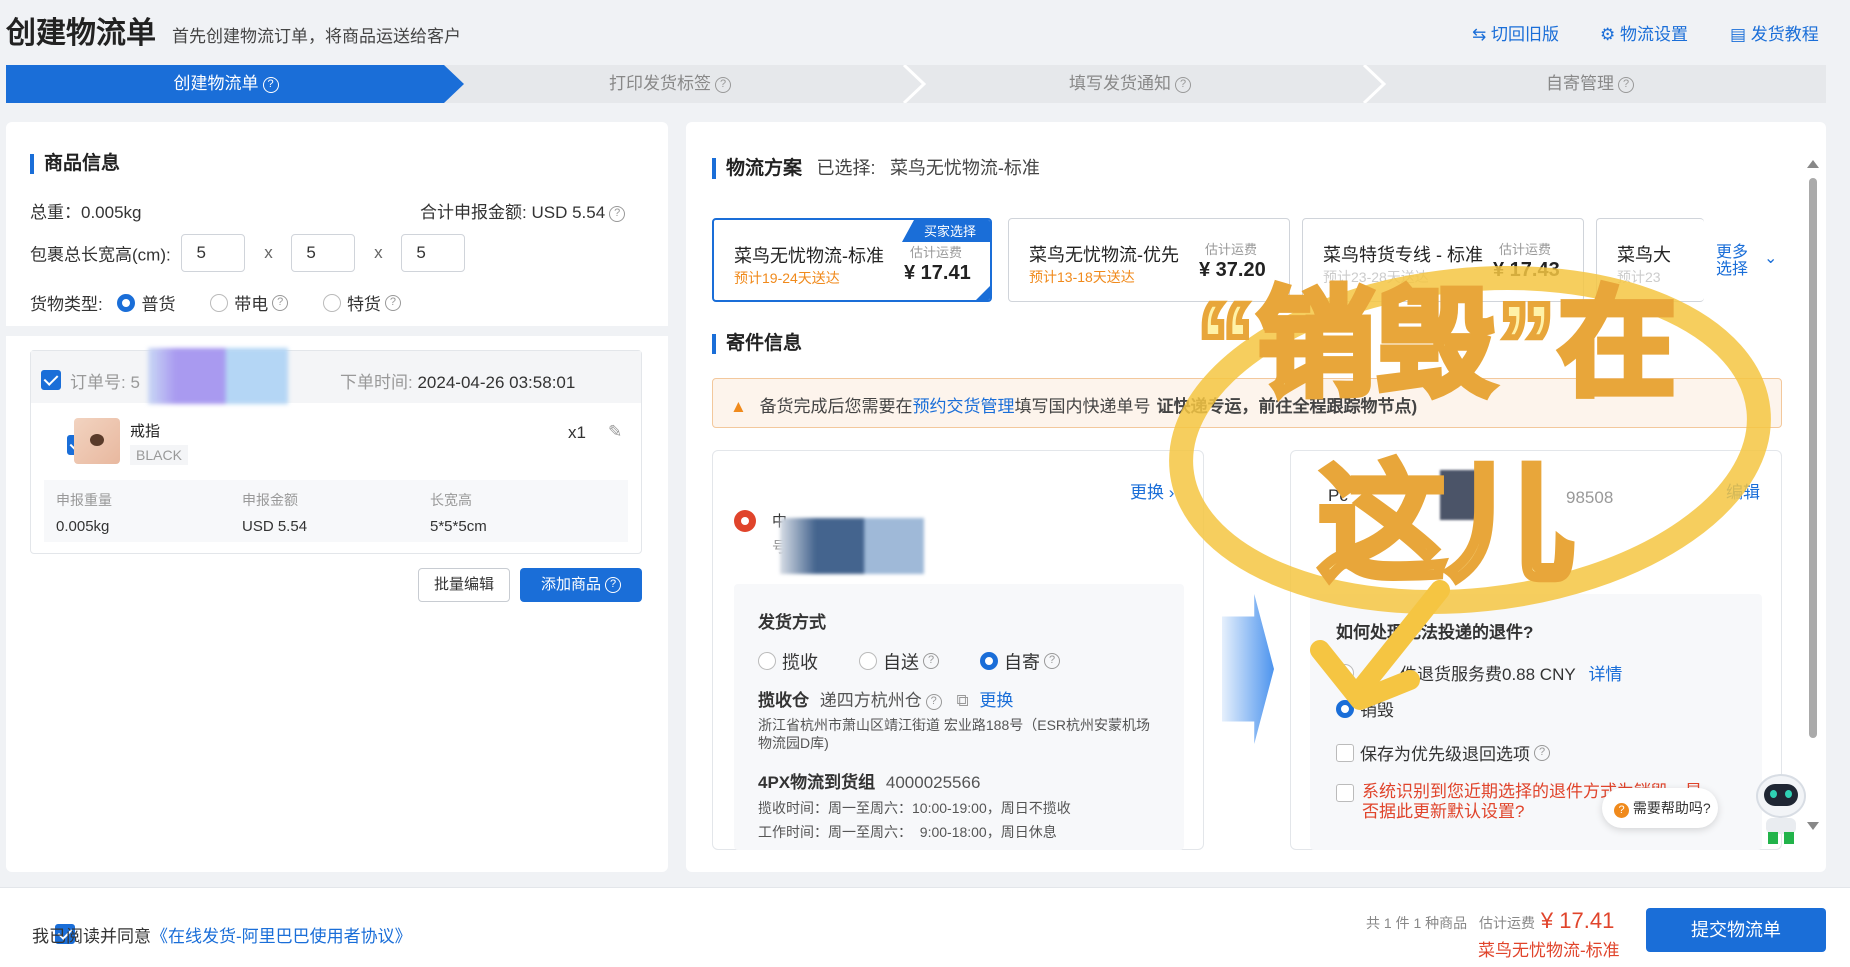 This screenshot has width=1850, height=967. Describe the element at coordinates (281, 936) in the screenshot. I see `agreement-link: 《在线发货-阿里巴巴使用者协议》` at that location.